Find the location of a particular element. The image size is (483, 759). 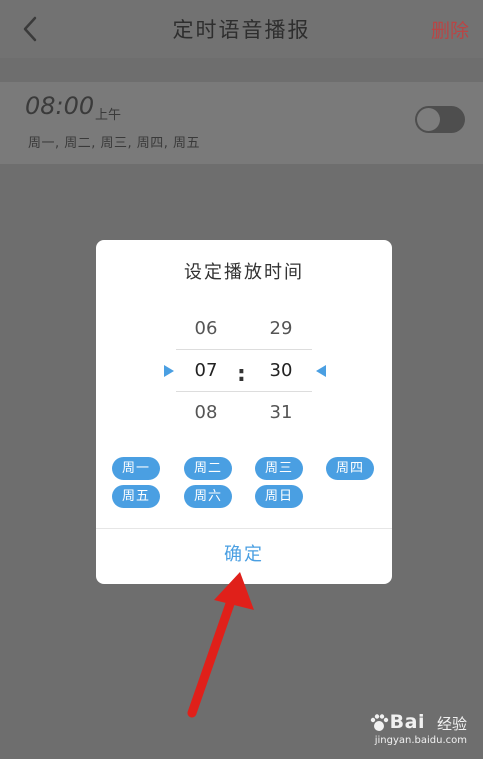

watermark: Bai 经验 jingyan.baidu.com is located at coordinates (412, 729).